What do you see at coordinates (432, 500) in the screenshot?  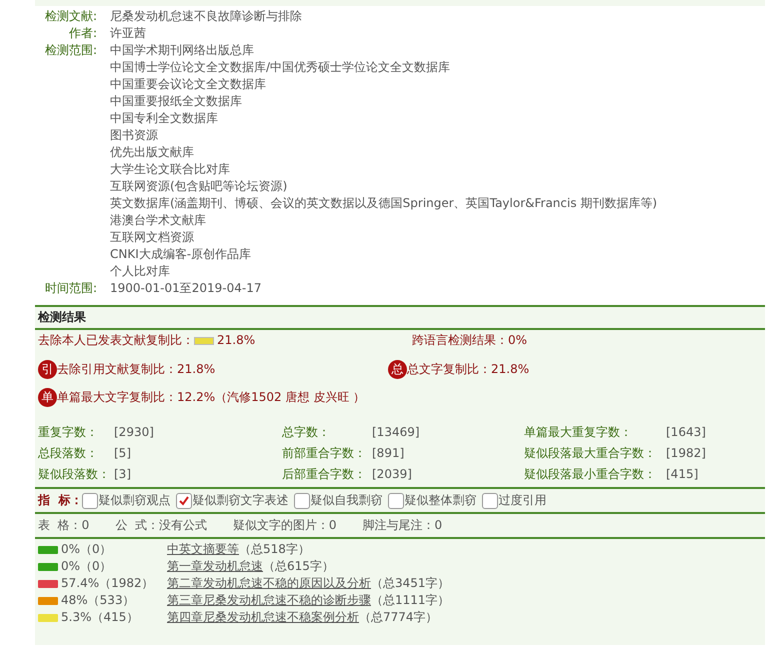 I see `indicator-checkbox: 疑似整体剽窃` at bounding box center [432, 500].